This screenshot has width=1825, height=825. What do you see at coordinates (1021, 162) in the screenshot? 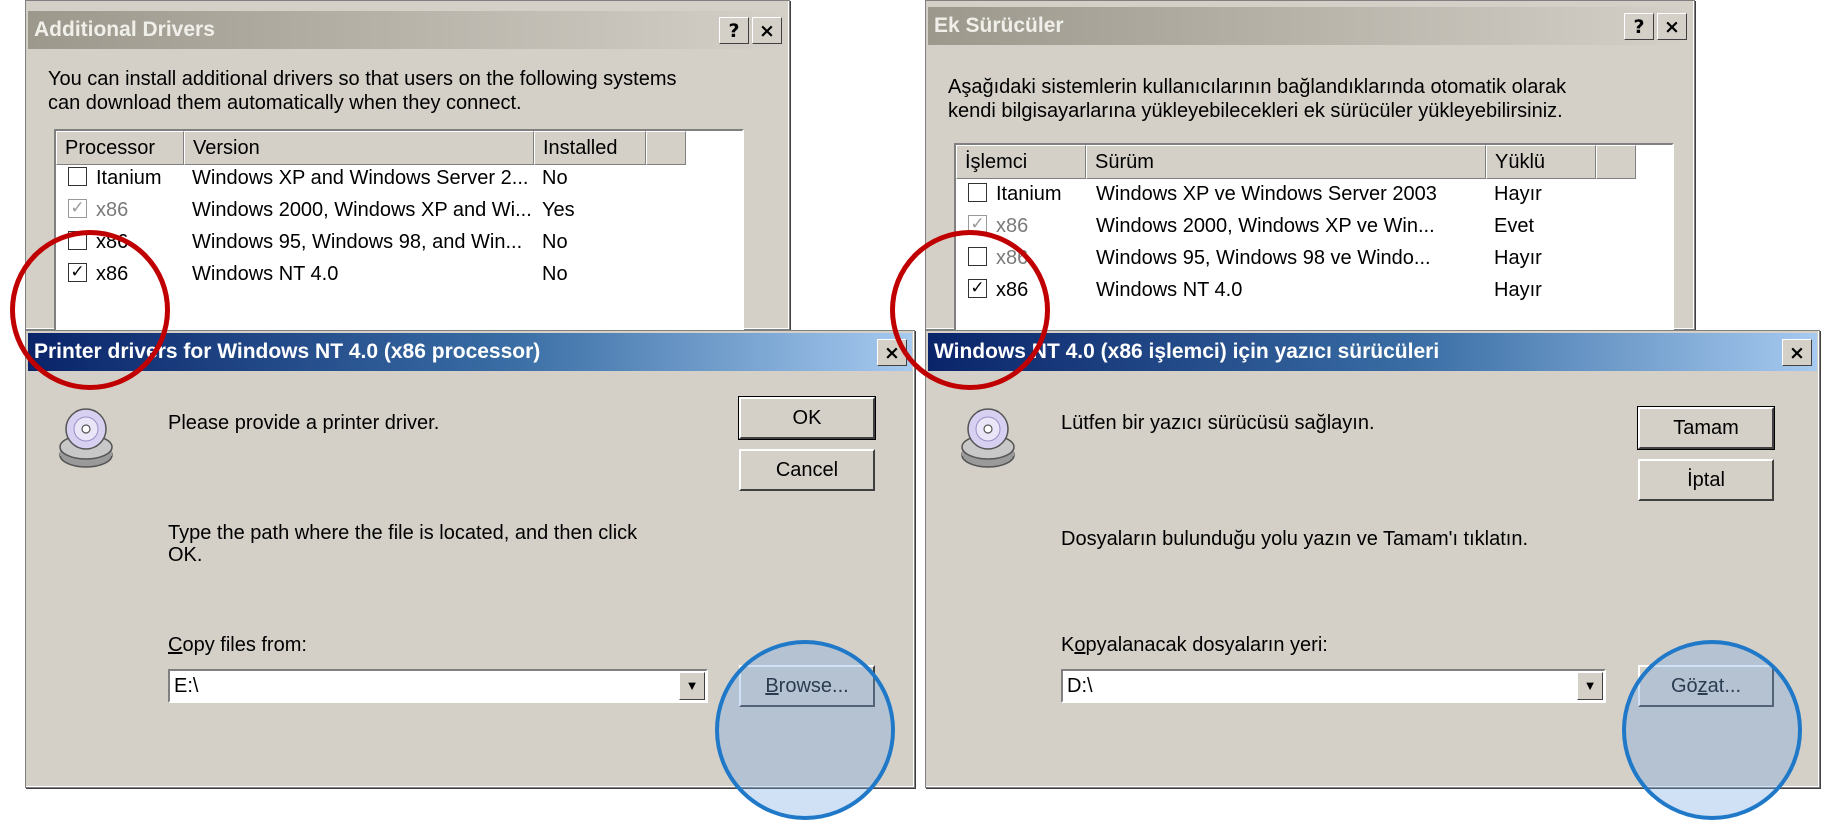
I see `column-header-processor: İşlemci` at bounding box center [1021, 162].